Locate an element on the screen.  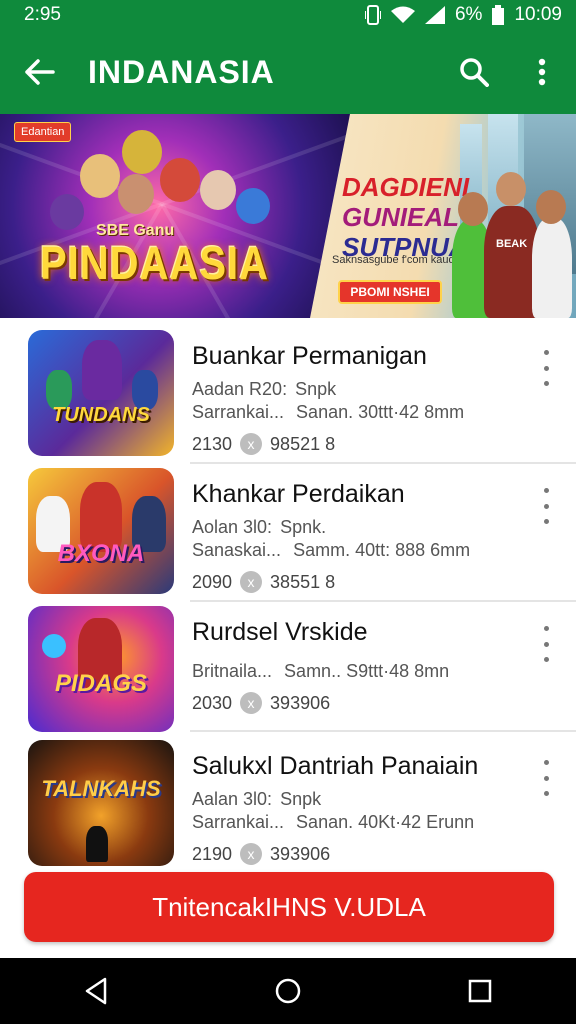
app-bar: INDANASIA is located at coordinates (288, 72).